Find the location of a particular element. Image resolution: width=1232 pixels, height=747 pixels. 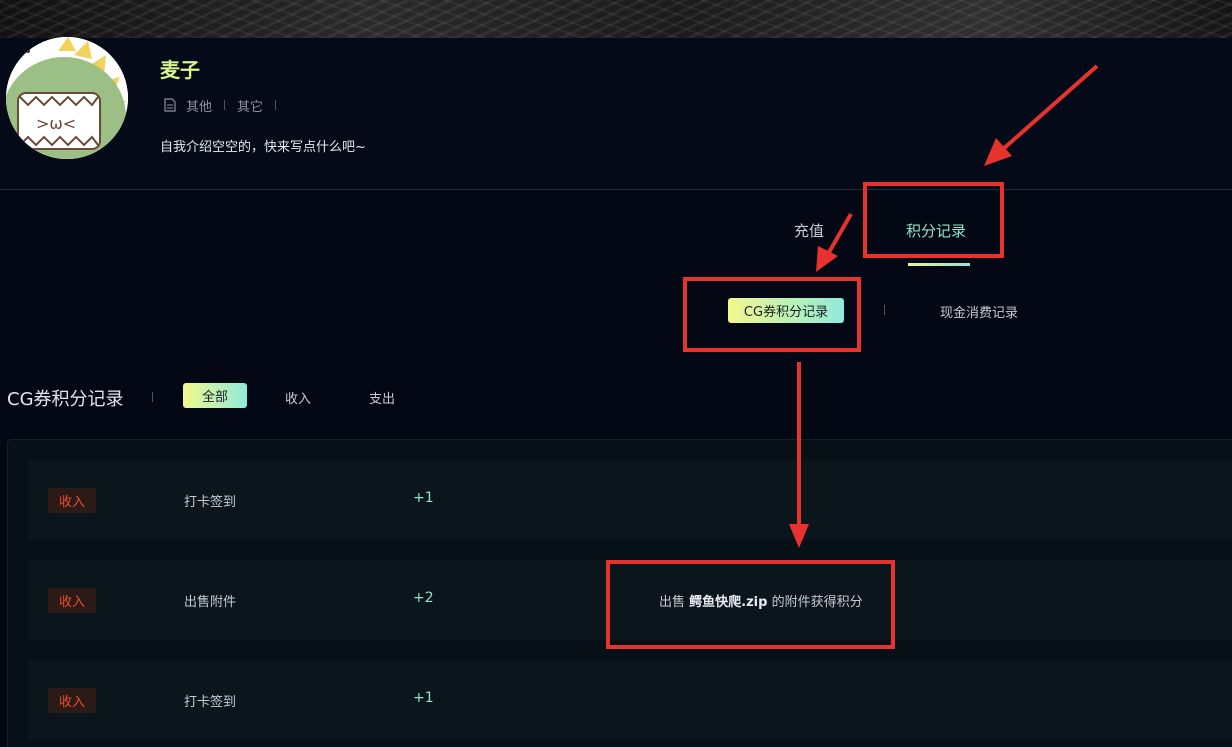

profile-meta: 其他 其它 is located at coordinates (226, 105).